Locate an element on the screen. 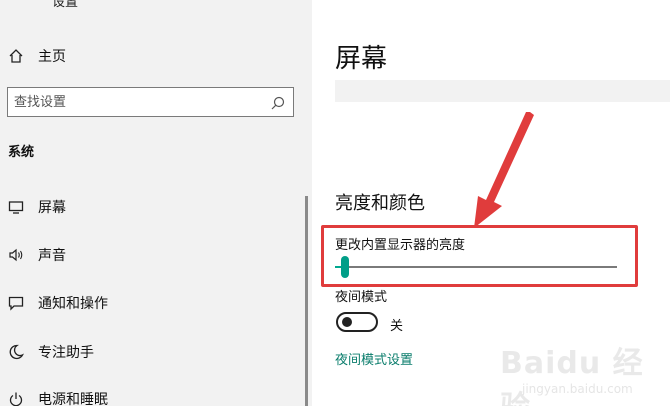 The height and width of the screenshot is (406, 670). sidebar-item-label: 主页 is located at coordinates (52, 57).